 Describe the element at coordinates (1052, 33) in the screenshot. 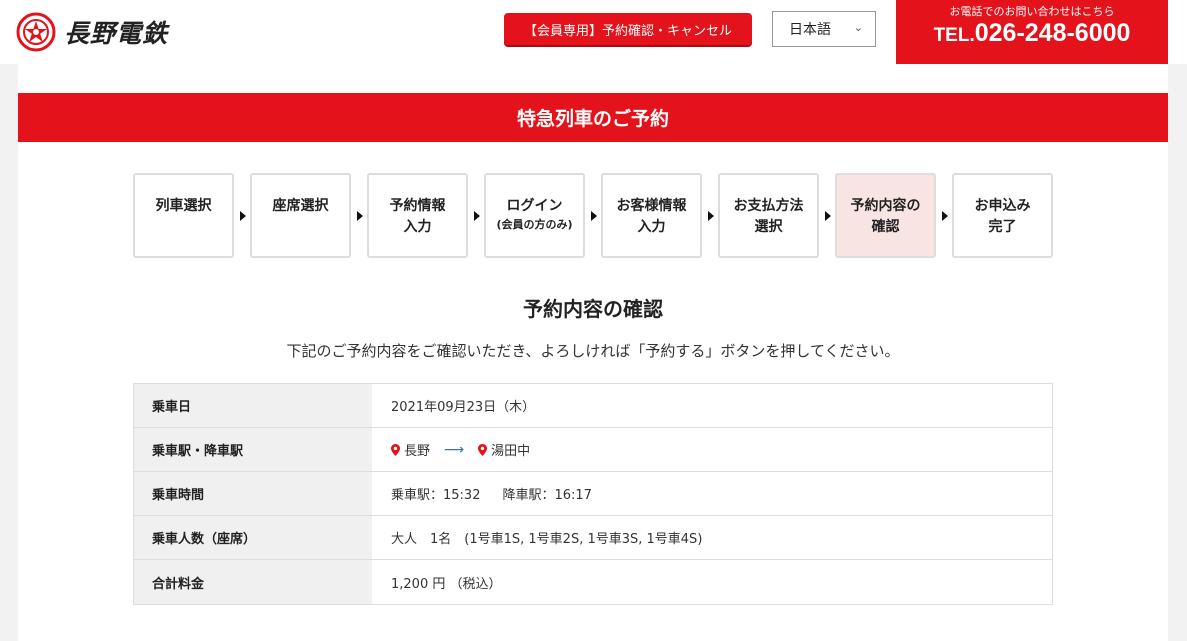

I see `phone-number-digits: 026-248-6000` at that location.